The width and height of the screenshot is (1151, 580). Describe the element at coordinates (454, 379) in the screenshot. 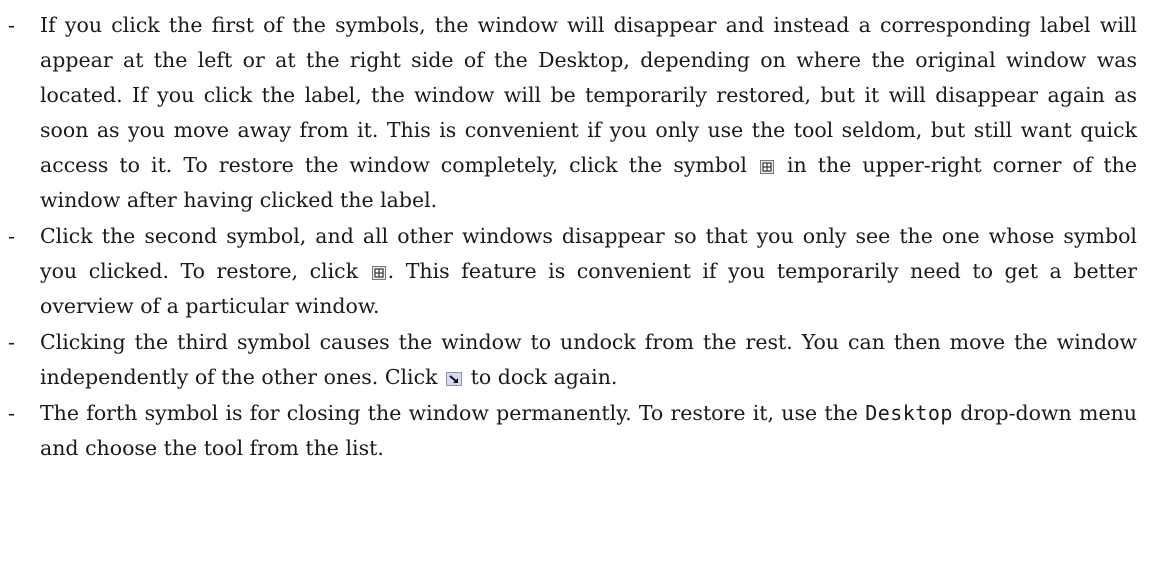

I see `dock-arrow-icon` at that location.